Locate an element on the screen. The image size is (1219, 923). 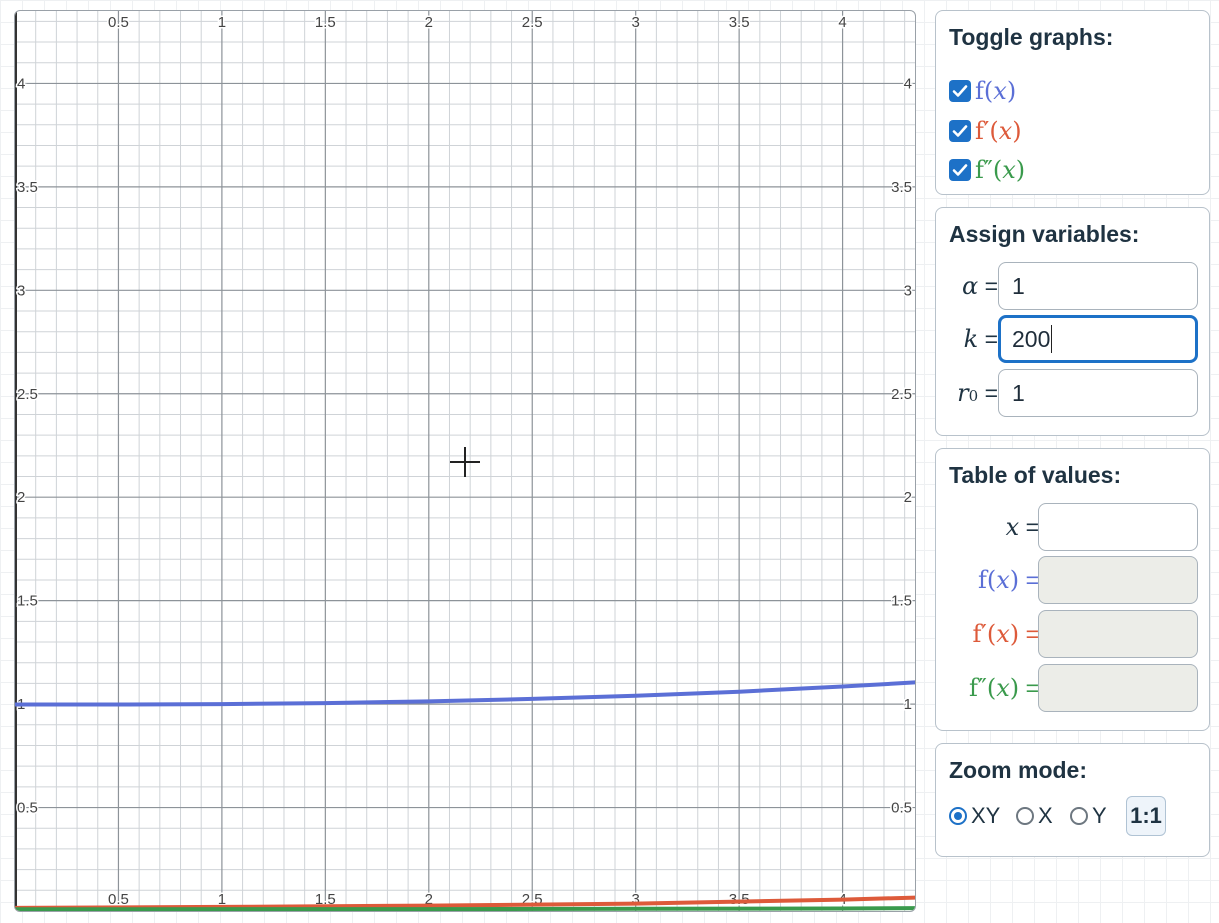
curve-fx2 is located at coordinates (465, 908).